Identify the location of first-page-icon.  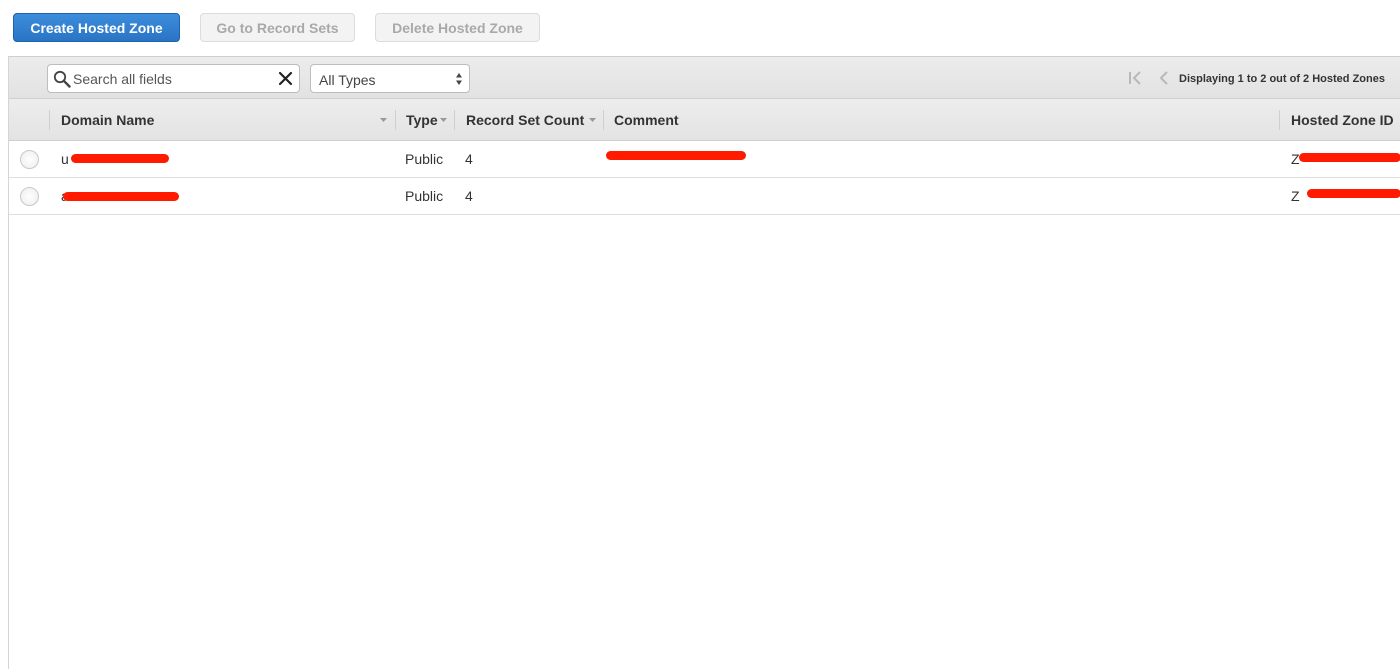
(1135, 78).